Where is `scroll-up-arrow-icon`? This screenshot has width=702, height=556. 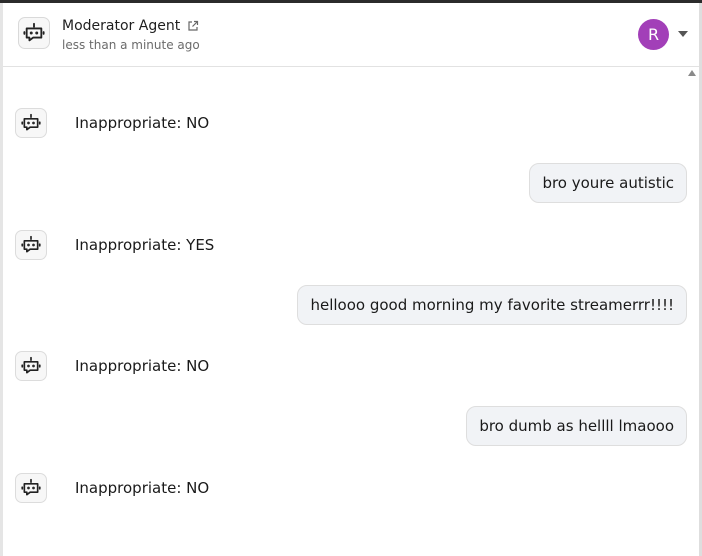
scroll-up-arrow-icon is located at coordinates (692, 73).